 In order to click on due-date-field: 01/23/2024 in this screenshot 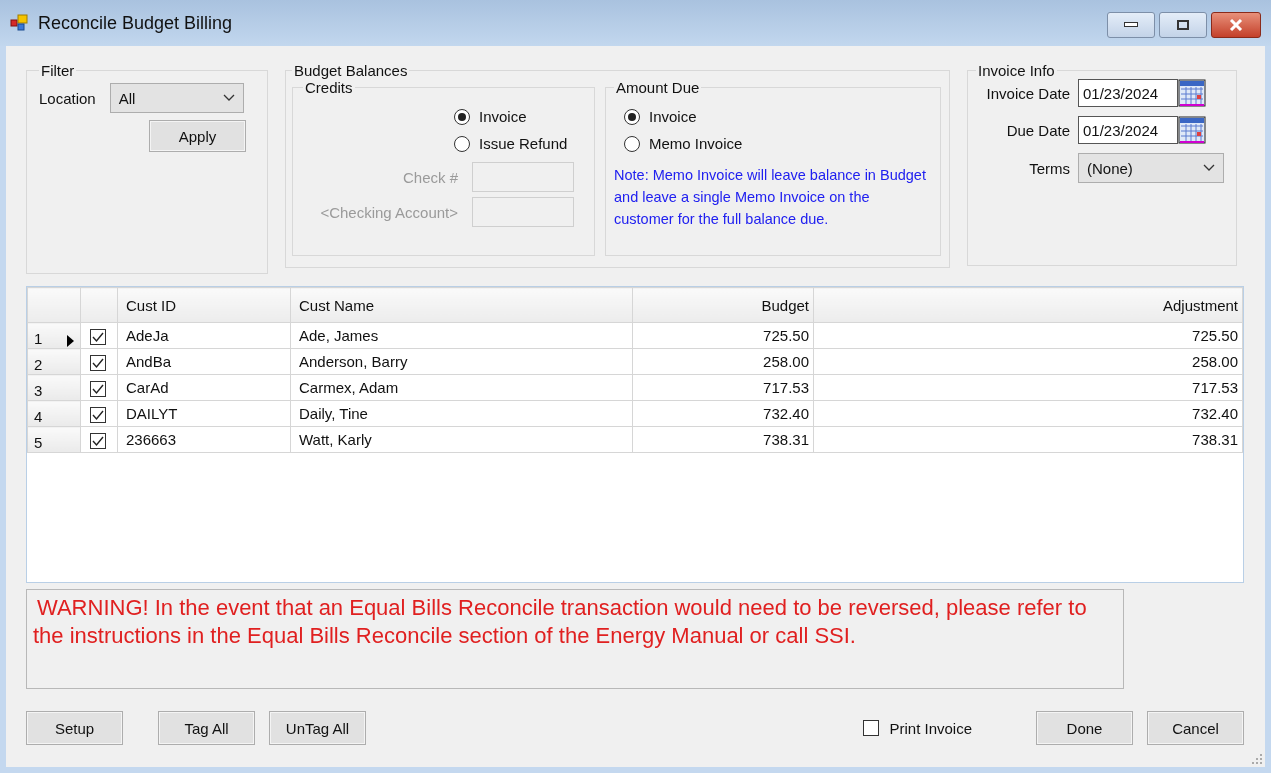, I will do `click(1128, 130)`.